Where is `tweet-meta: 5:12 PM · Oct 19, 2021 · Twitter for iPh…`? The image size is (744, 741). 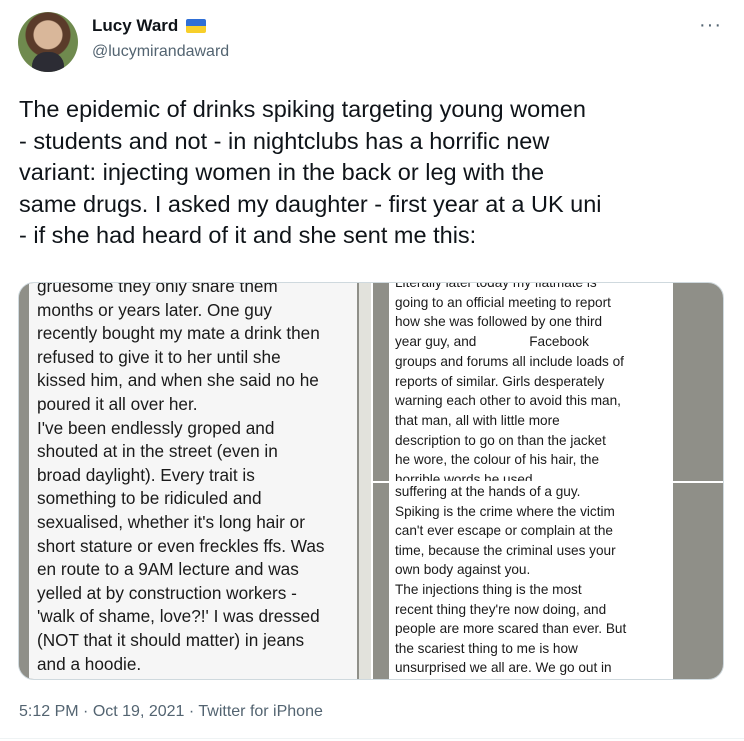 tweet-meta: 5:12 PM · Oct 19, 2021 · Twitter for iPh… is located at coordinates (171, 712).